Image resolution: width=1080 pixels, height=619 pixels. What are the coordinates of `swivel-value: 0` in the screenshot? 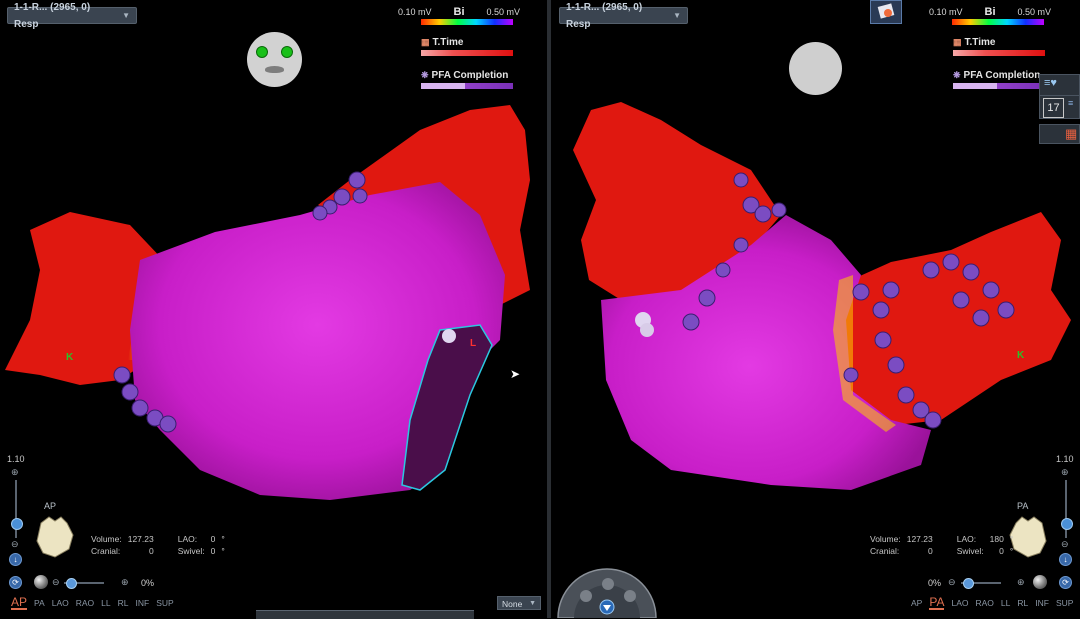 It's located at (213, 551).